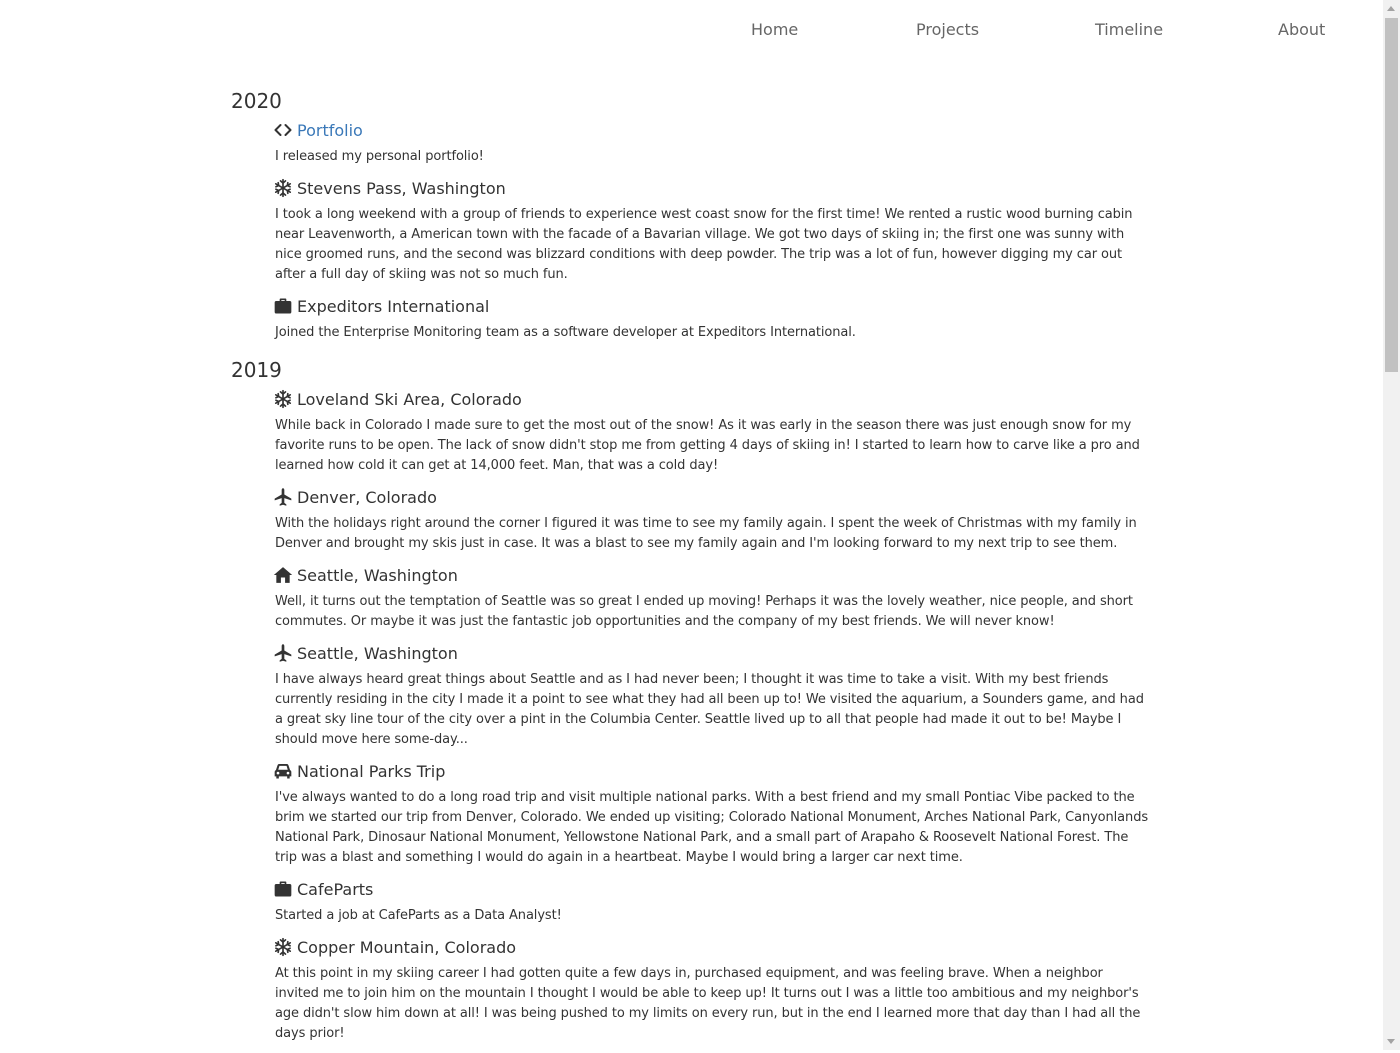 Image resolution: width=1400 pixels, height=1053 pixels. What do you see at coordinates (283, 771) in the screenshot?
I see `car-icon` at bounding box center [283, 771].